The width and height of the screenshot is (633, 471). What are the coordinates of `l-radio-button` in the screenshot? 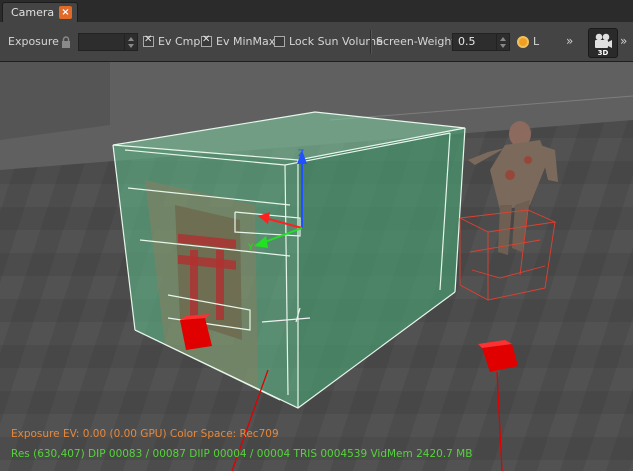 It's located at (523, 42).